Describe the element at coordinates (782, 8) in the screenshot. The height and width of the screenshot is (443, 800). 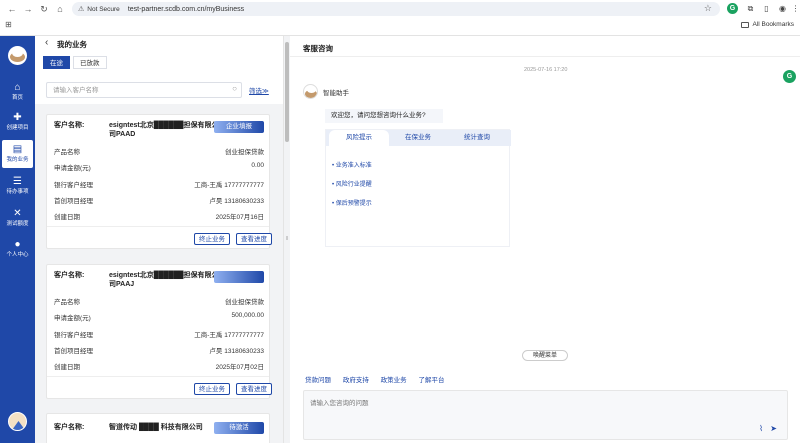
I see `profile-icon: ◉` at that location.